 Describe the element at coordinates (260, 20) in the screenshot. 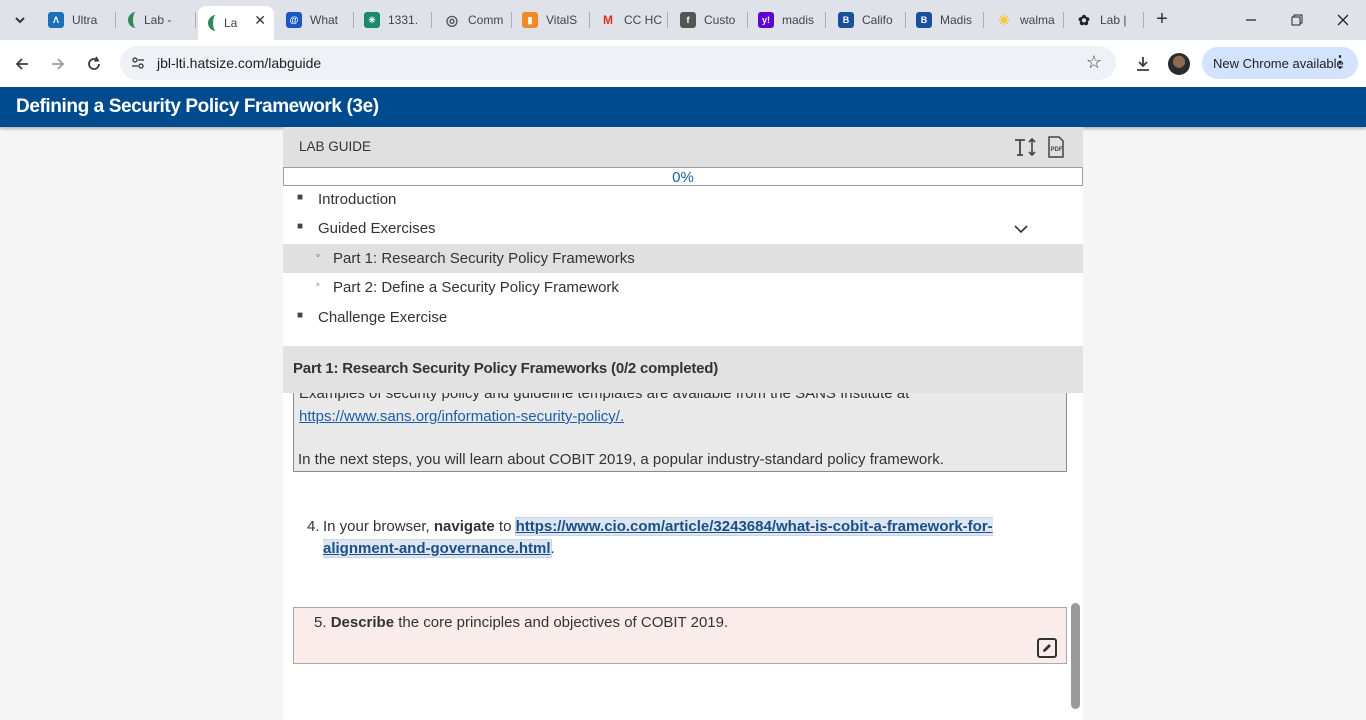

I see `close-tab-icon: ✕` at that location.